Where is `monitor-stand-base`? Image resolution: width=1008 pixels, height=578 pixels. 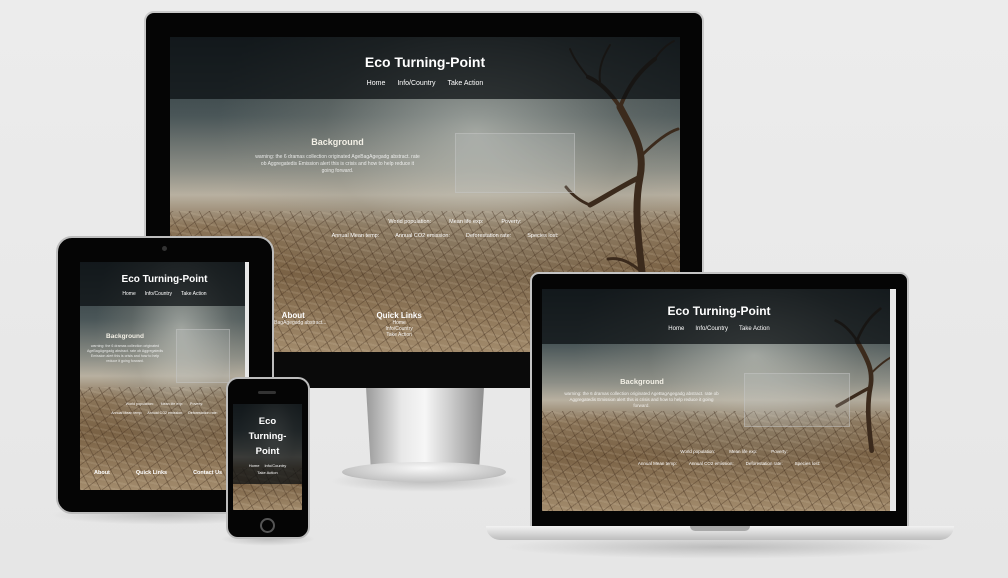
monitor-stand-base is located at coordinates (424, 472).